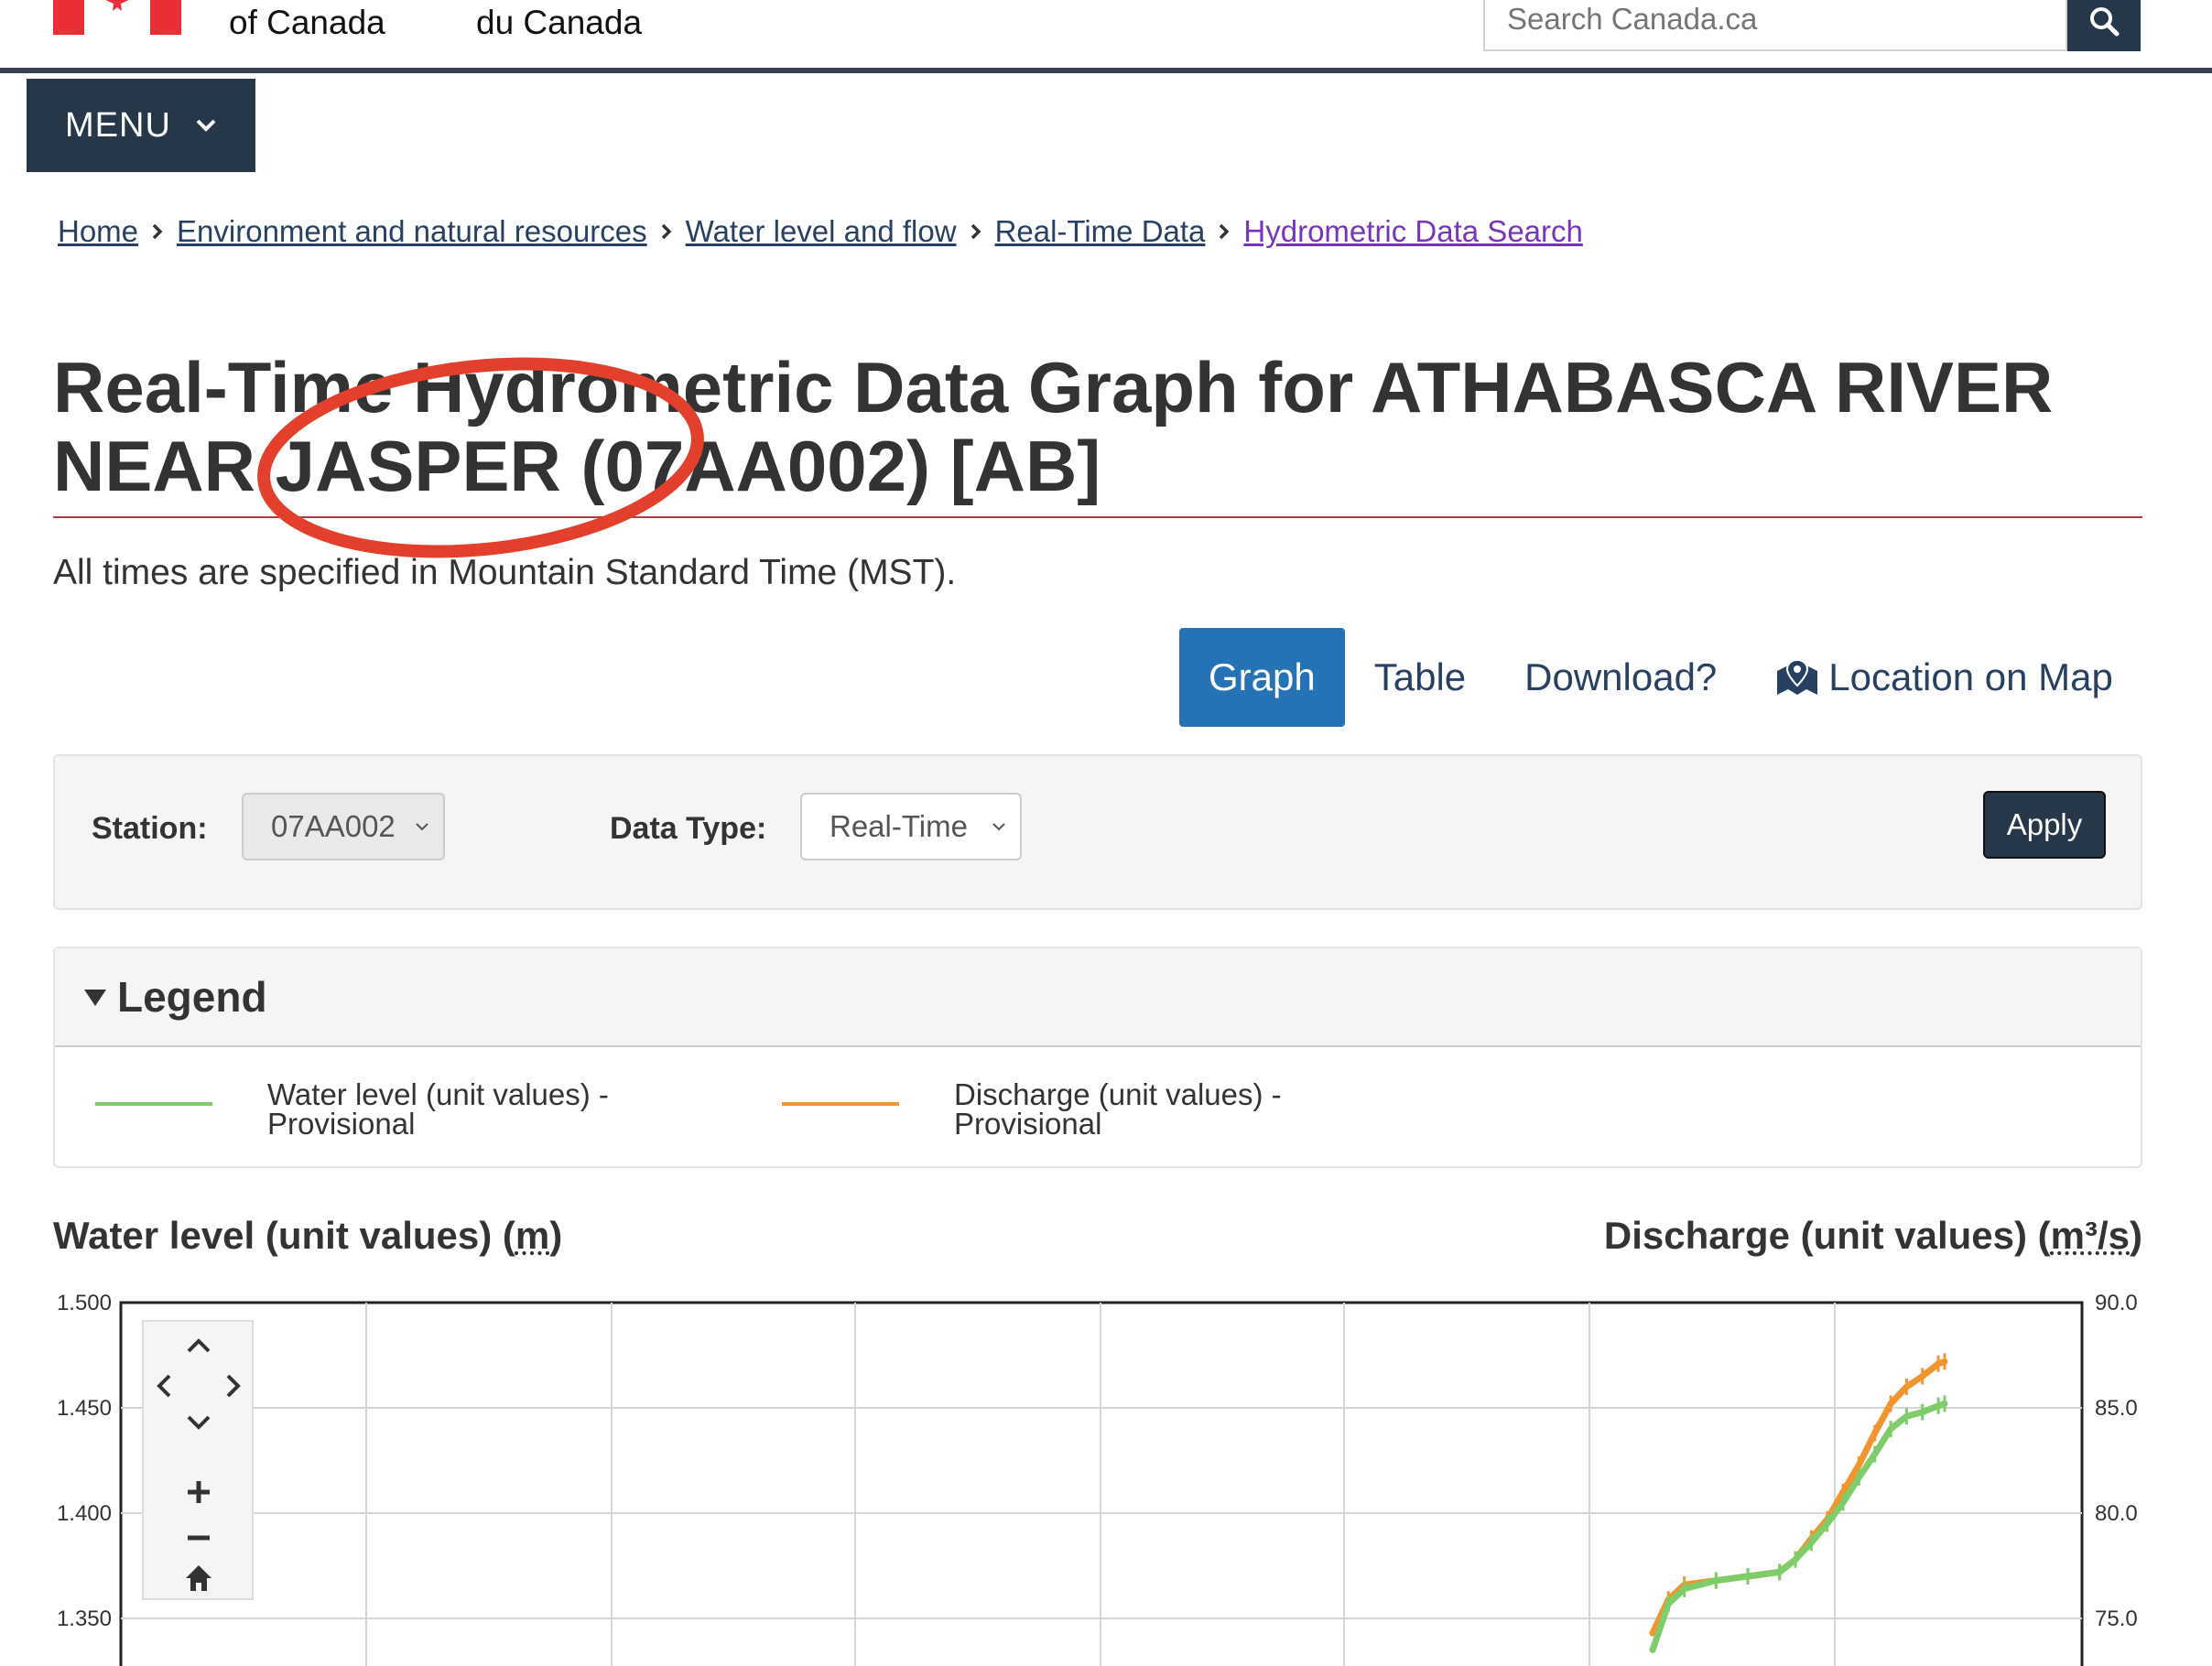  What do you see at coordinates (84, 1408) in the screenshot?
I see `y-left-tick-label: 1.450` at bounding box center [84, 1408].